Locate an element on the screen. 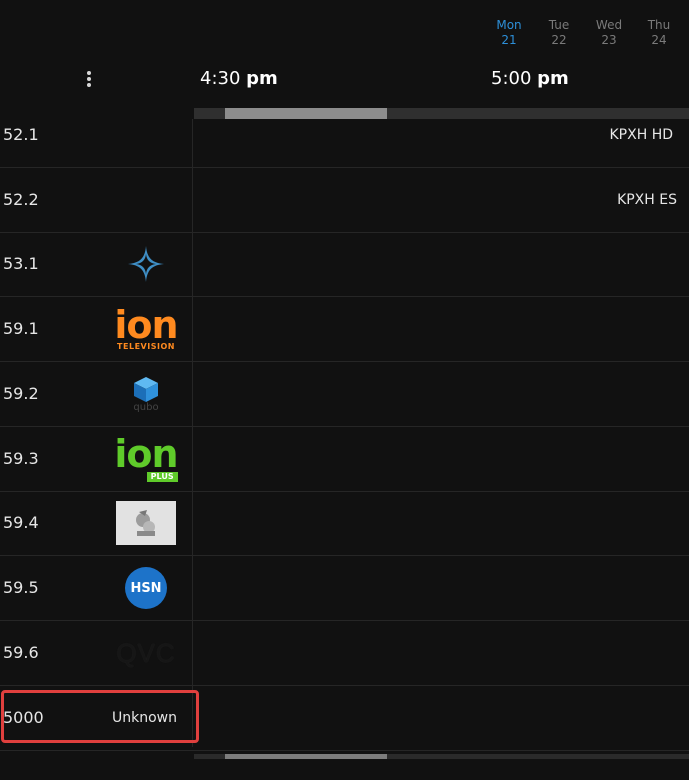  day-tab-tue: Tue 22 is located at coordinates (559, 33).